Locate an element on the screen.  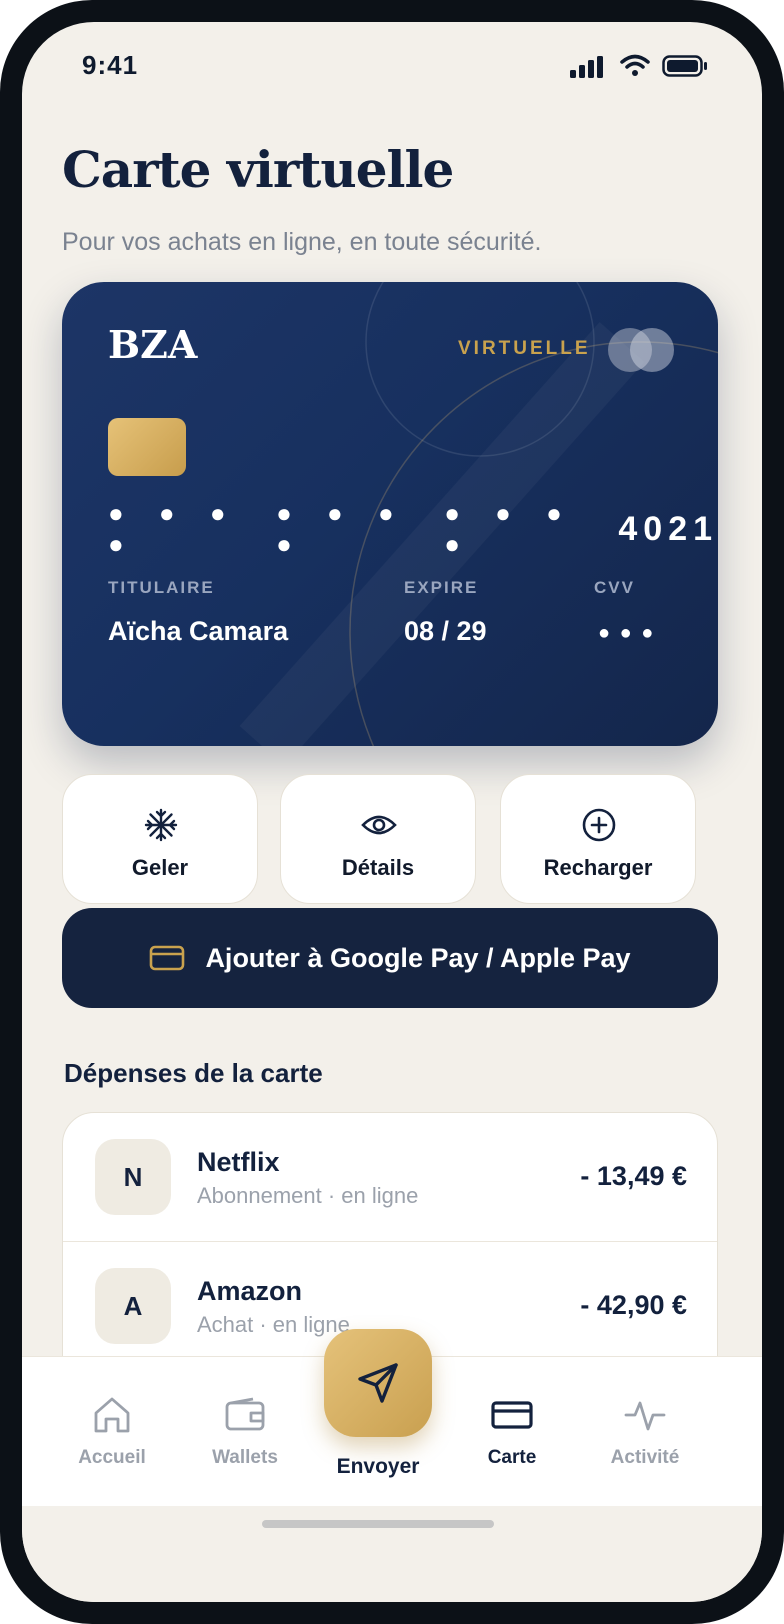
merchant-name: Netflix is located at coordinates (238, 1162).